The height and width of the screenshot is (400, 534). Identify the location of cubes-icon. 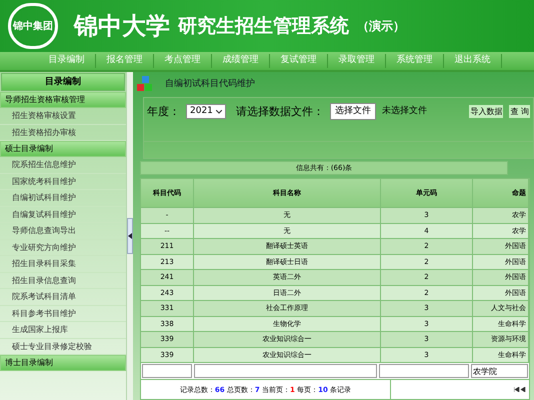
(145, 84).